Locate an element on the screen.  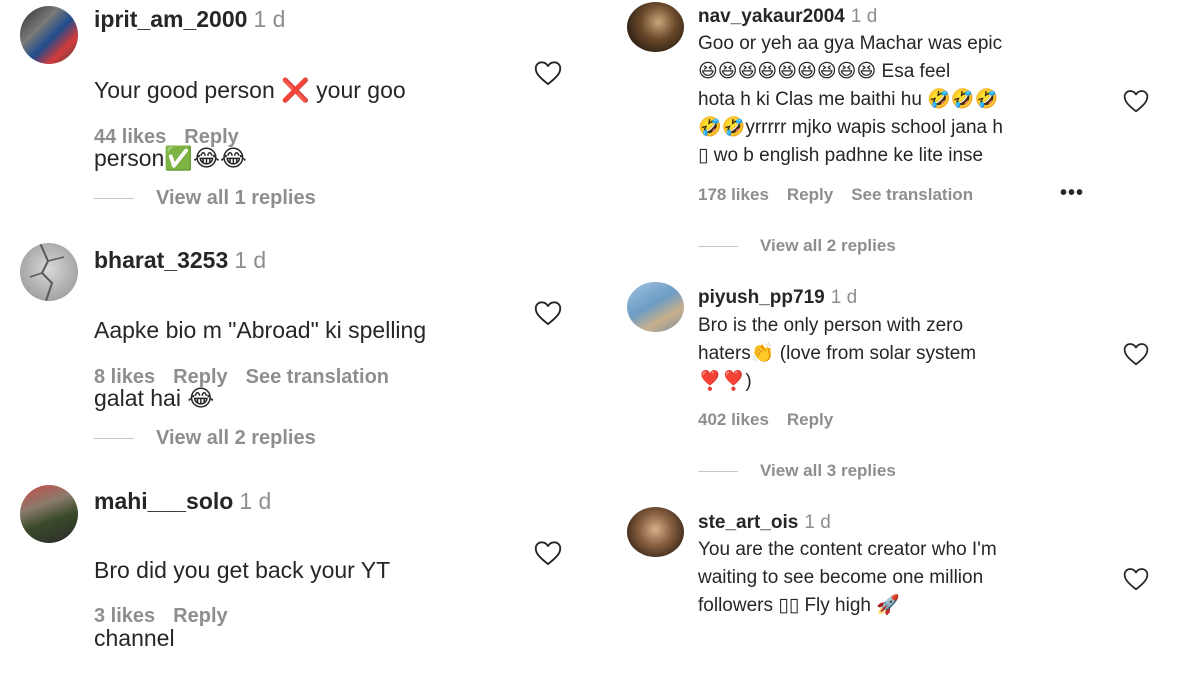
view-replies-label: View all 3 replies is located at coordinates (828, 470).